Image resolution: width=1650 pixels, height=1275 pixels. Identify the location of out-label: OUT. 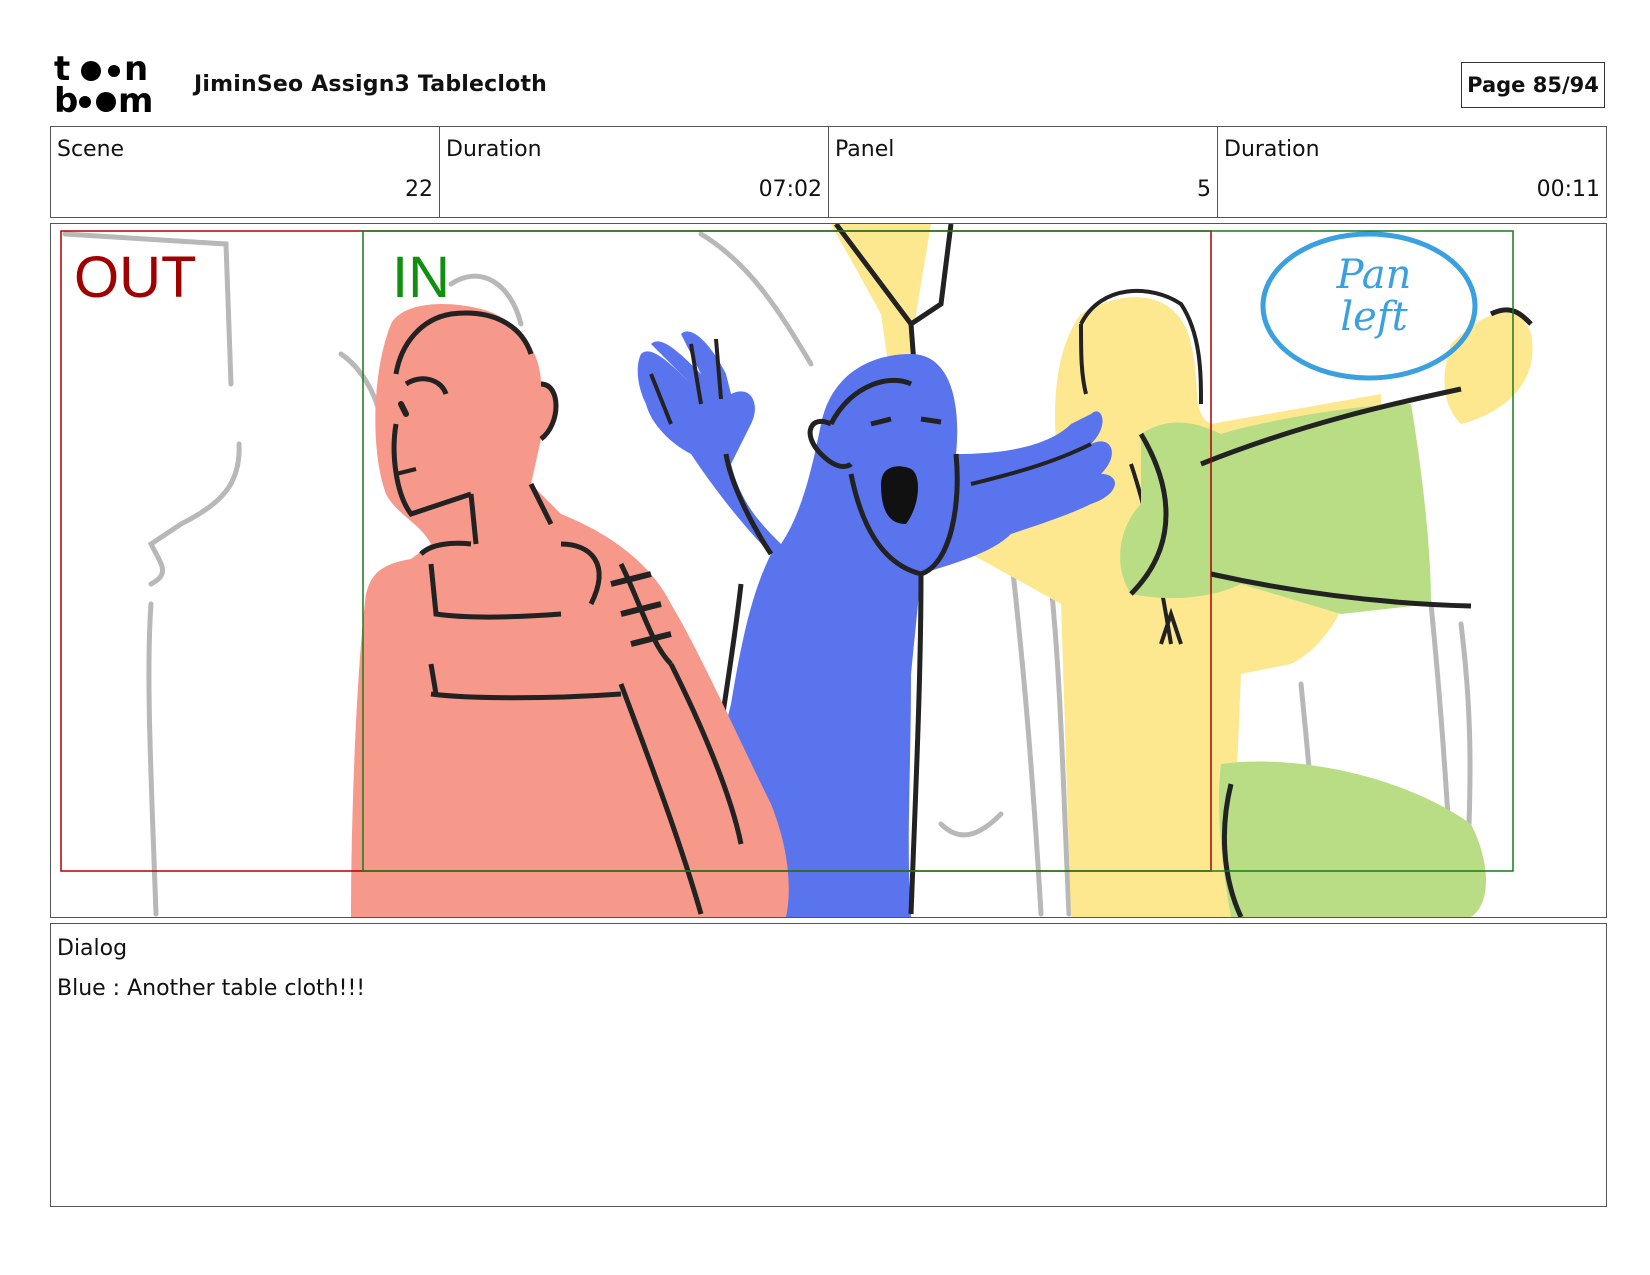
(135, 277).